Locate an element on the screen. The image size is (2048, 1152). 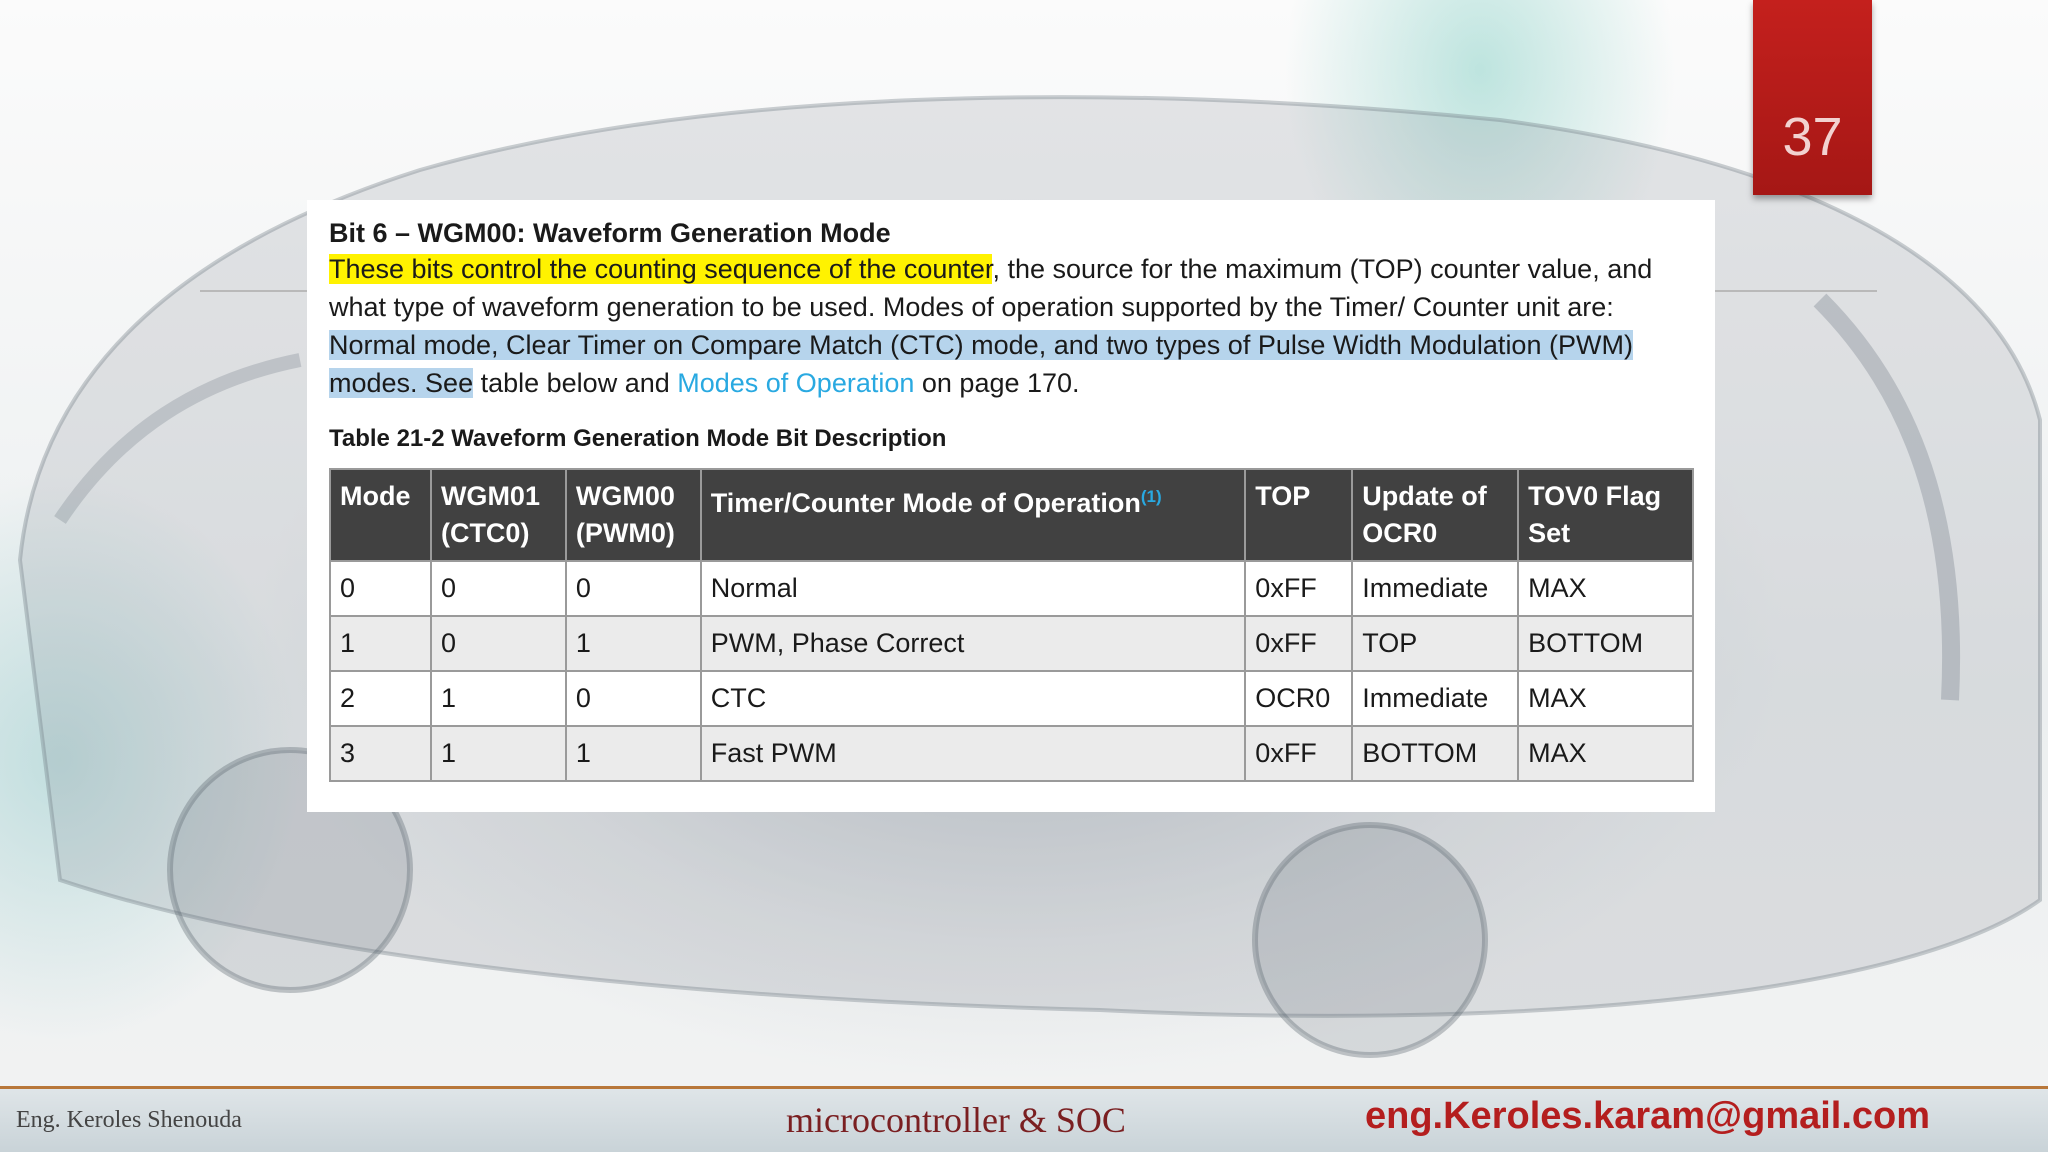
page-number-badge: 37 is located at coordinates (1812, 97).